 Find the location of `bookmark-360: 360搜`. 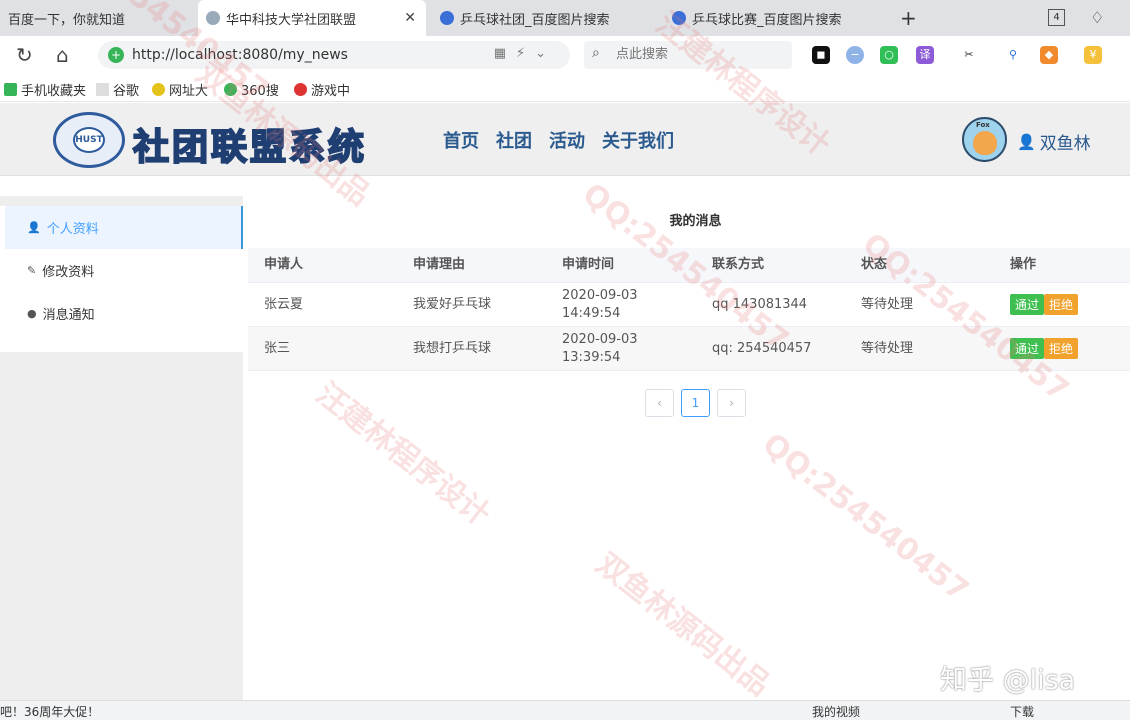

bookmark-360: 360搜 is located at coordinates (251, 89).